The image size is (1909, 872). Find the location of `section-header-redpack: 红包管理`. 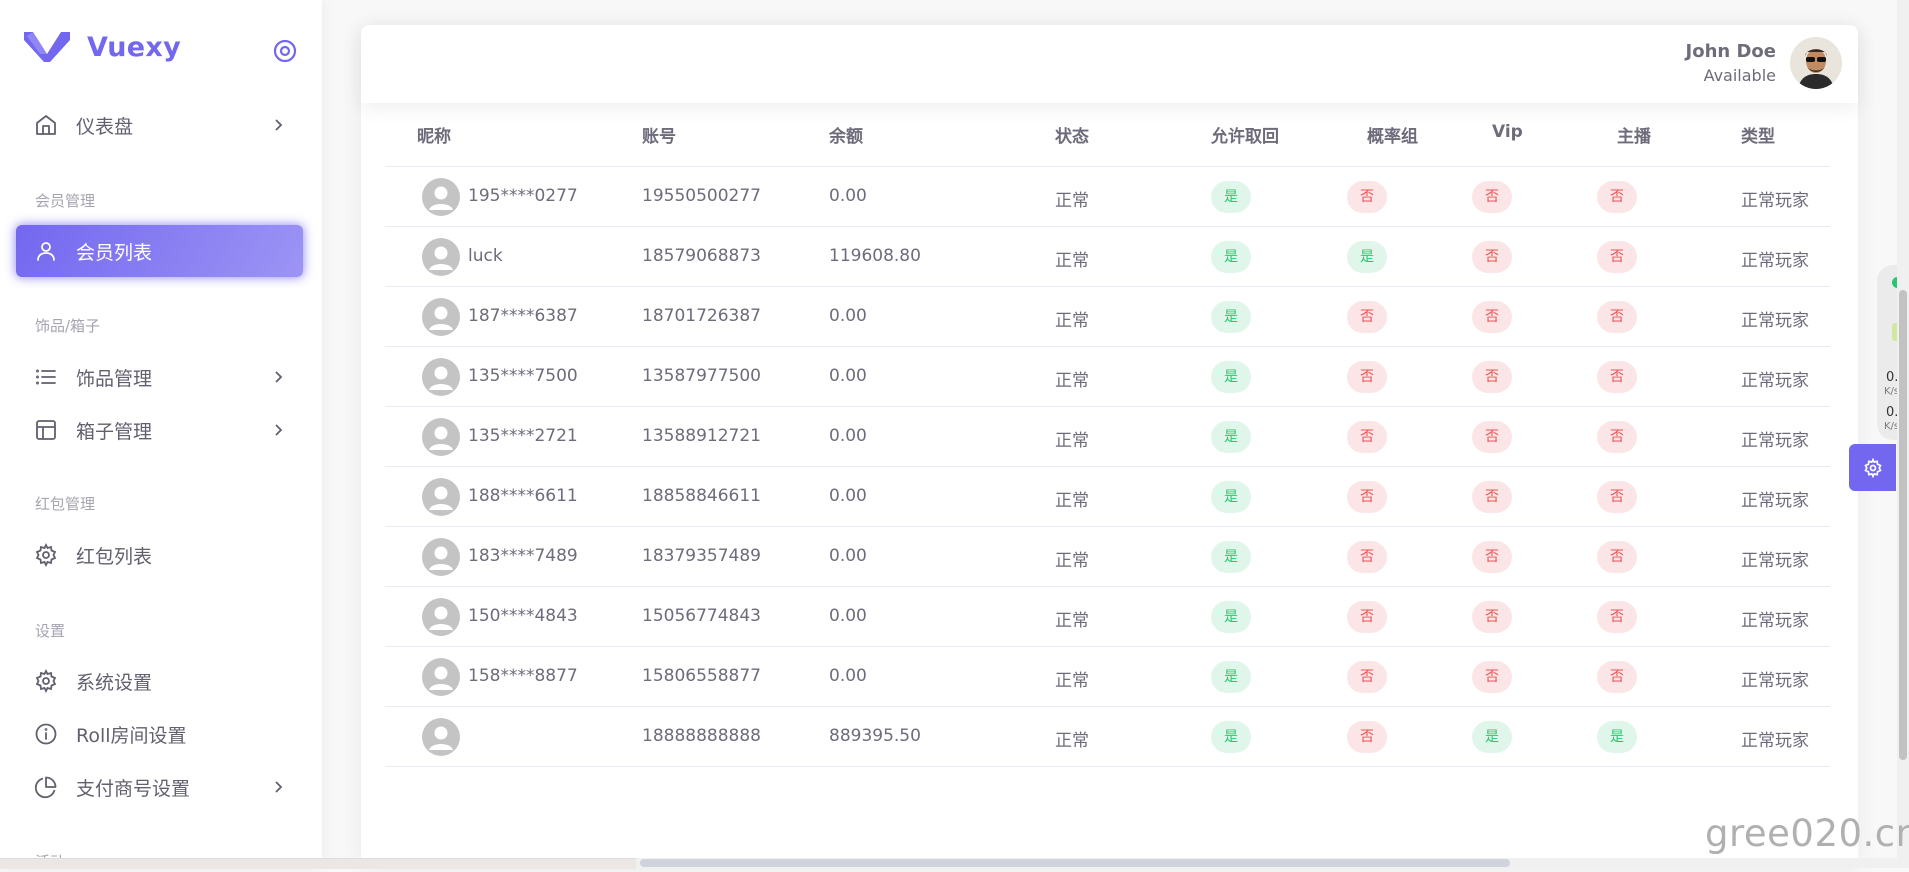

section-header-redpack: 红包管理 is located at coordinates (65, 504).